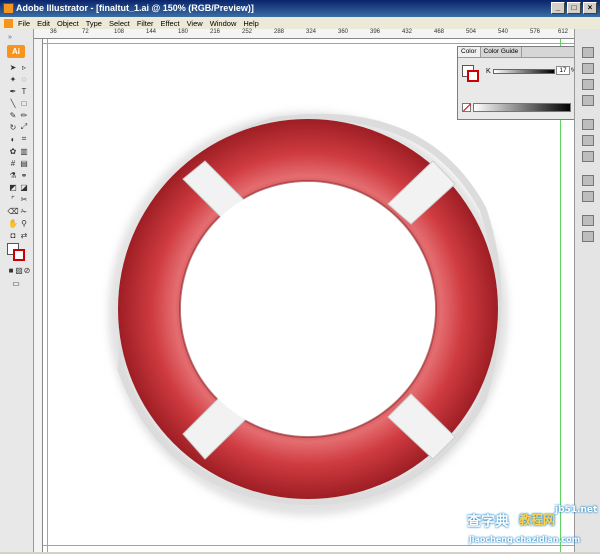 The height and width of the screenshot is (554, 600). I want to click on ruler-tick: 252, so click(247, 32).